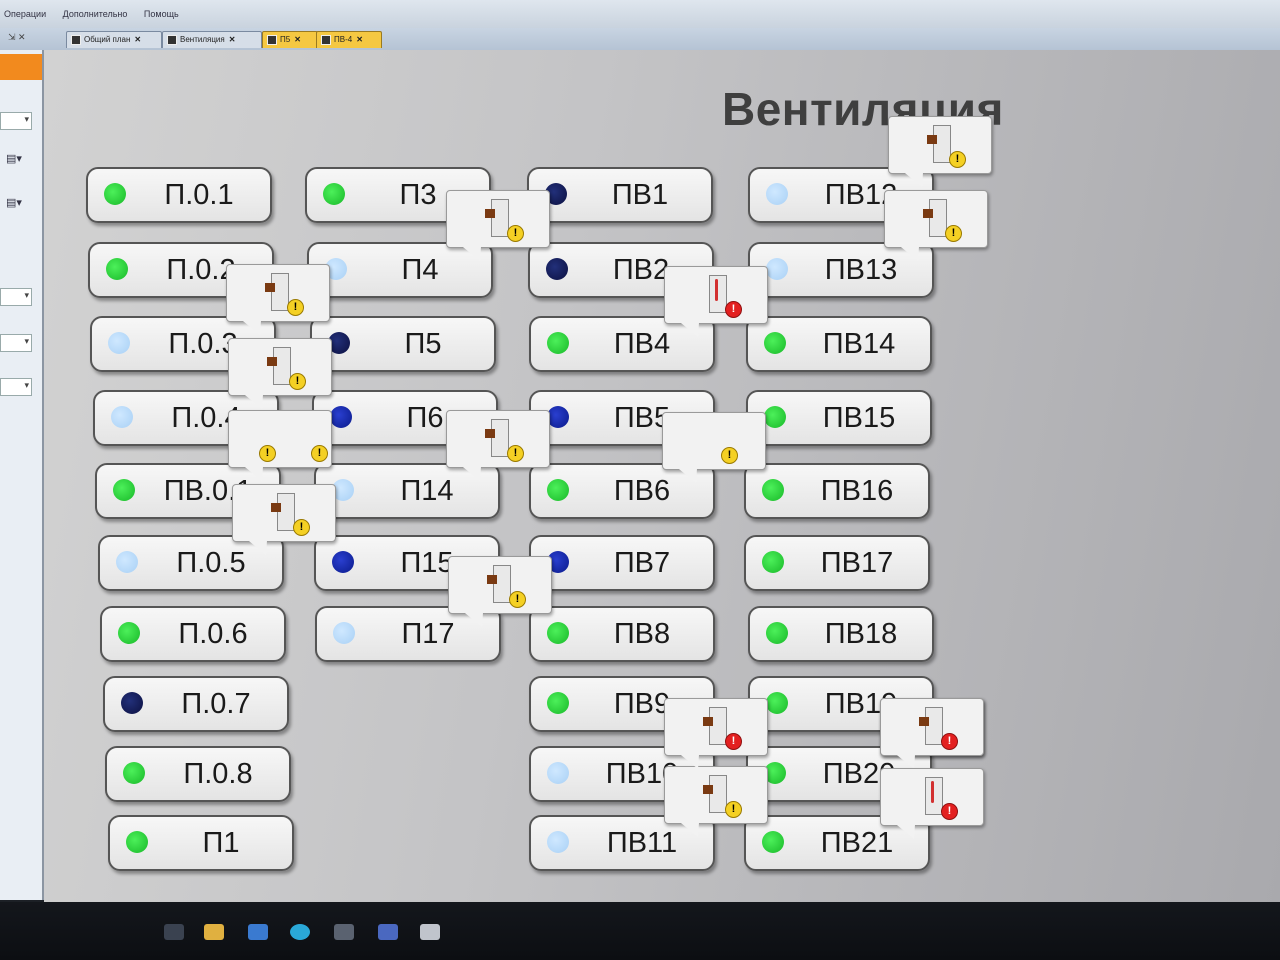 Image resolution: width=1280 pixels, height=960 pixels. What do you see at coordinates (179, 195) in the screenshot?
I see `unit-button-п-0-1: П.0.1` at bounding box center [179, 195].